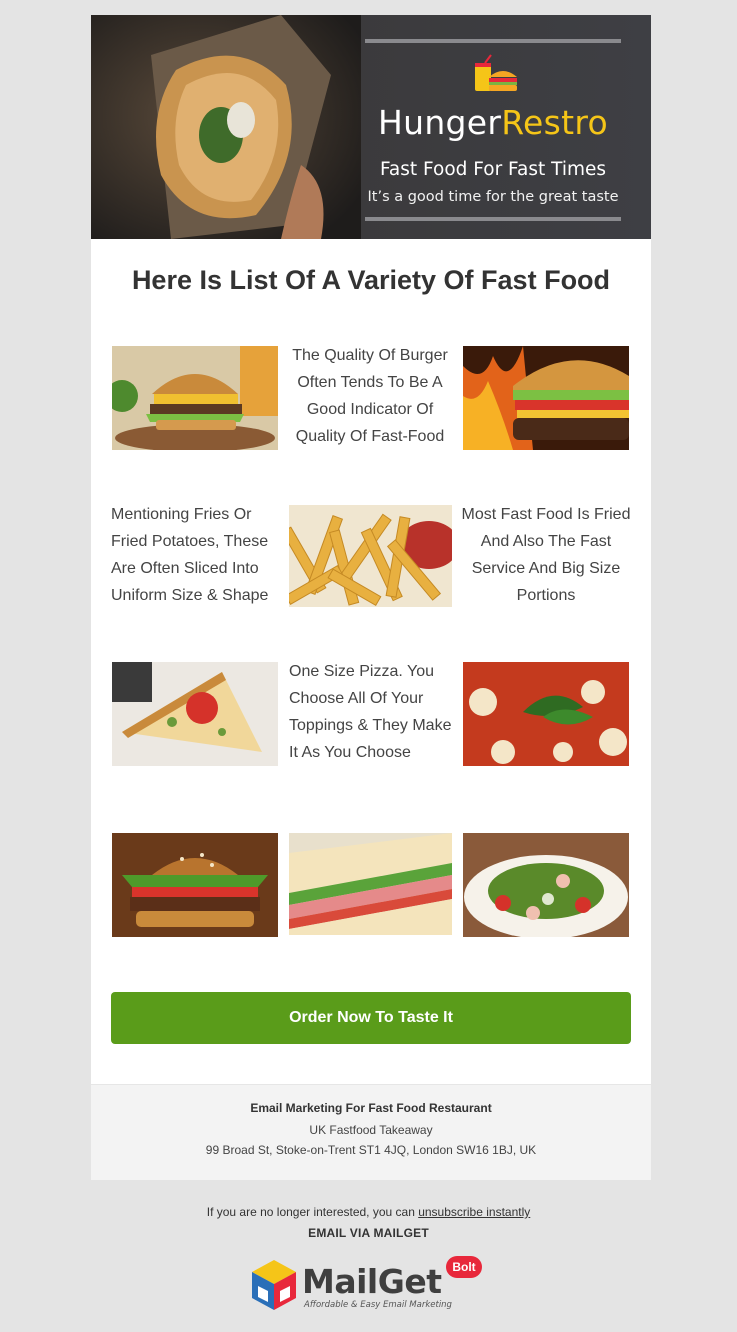  What do you see at coordinates (495, 75) in the screenshot?
I see `burger-drink-logo-icon` at bounding box center [495, 75].